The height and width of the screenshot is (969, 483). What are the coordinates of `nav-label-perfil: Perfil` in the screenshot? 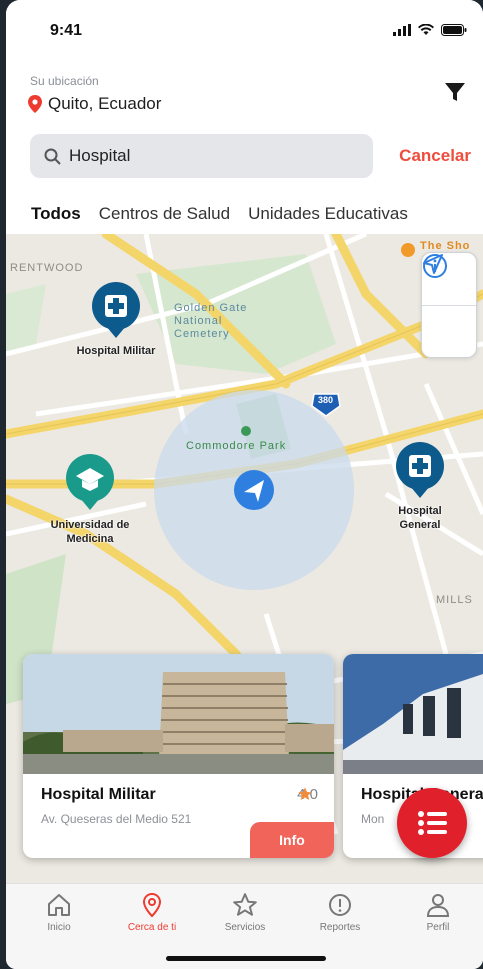 It's located at (438, 927).